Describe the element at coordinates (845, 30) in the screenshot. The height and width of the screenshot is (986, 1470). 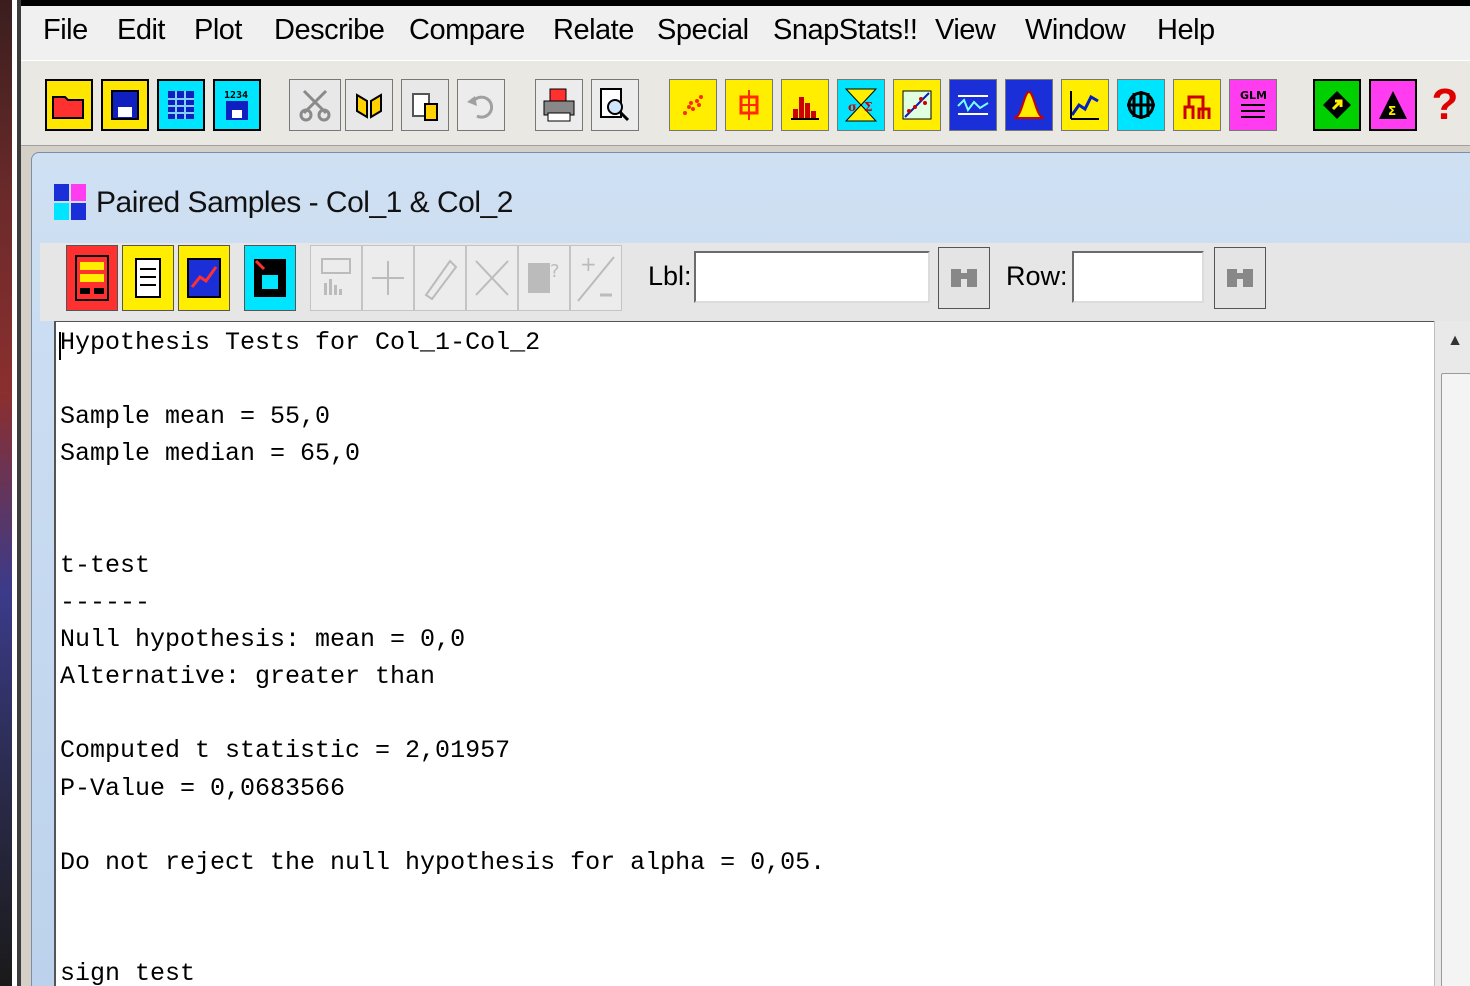
I see `menu-snapstats: SnapStats!!` at that location.